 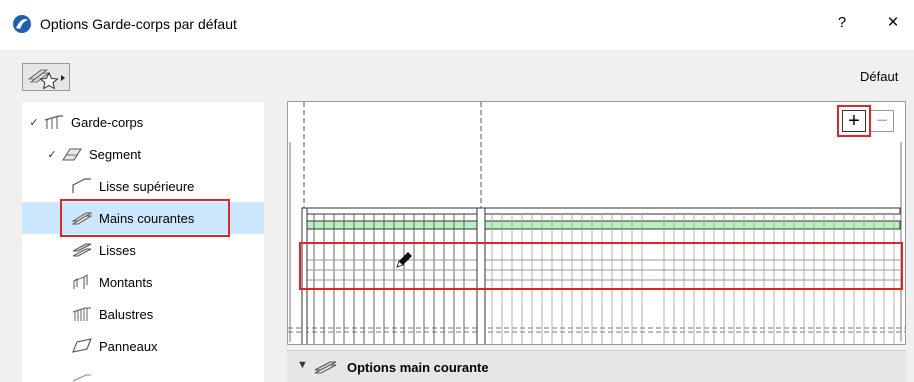 What do you see at coordinates (138, 24) in the screenshot?
I see `window-title: Options Garde-corps par défaut` at bounding box center [138, 24].